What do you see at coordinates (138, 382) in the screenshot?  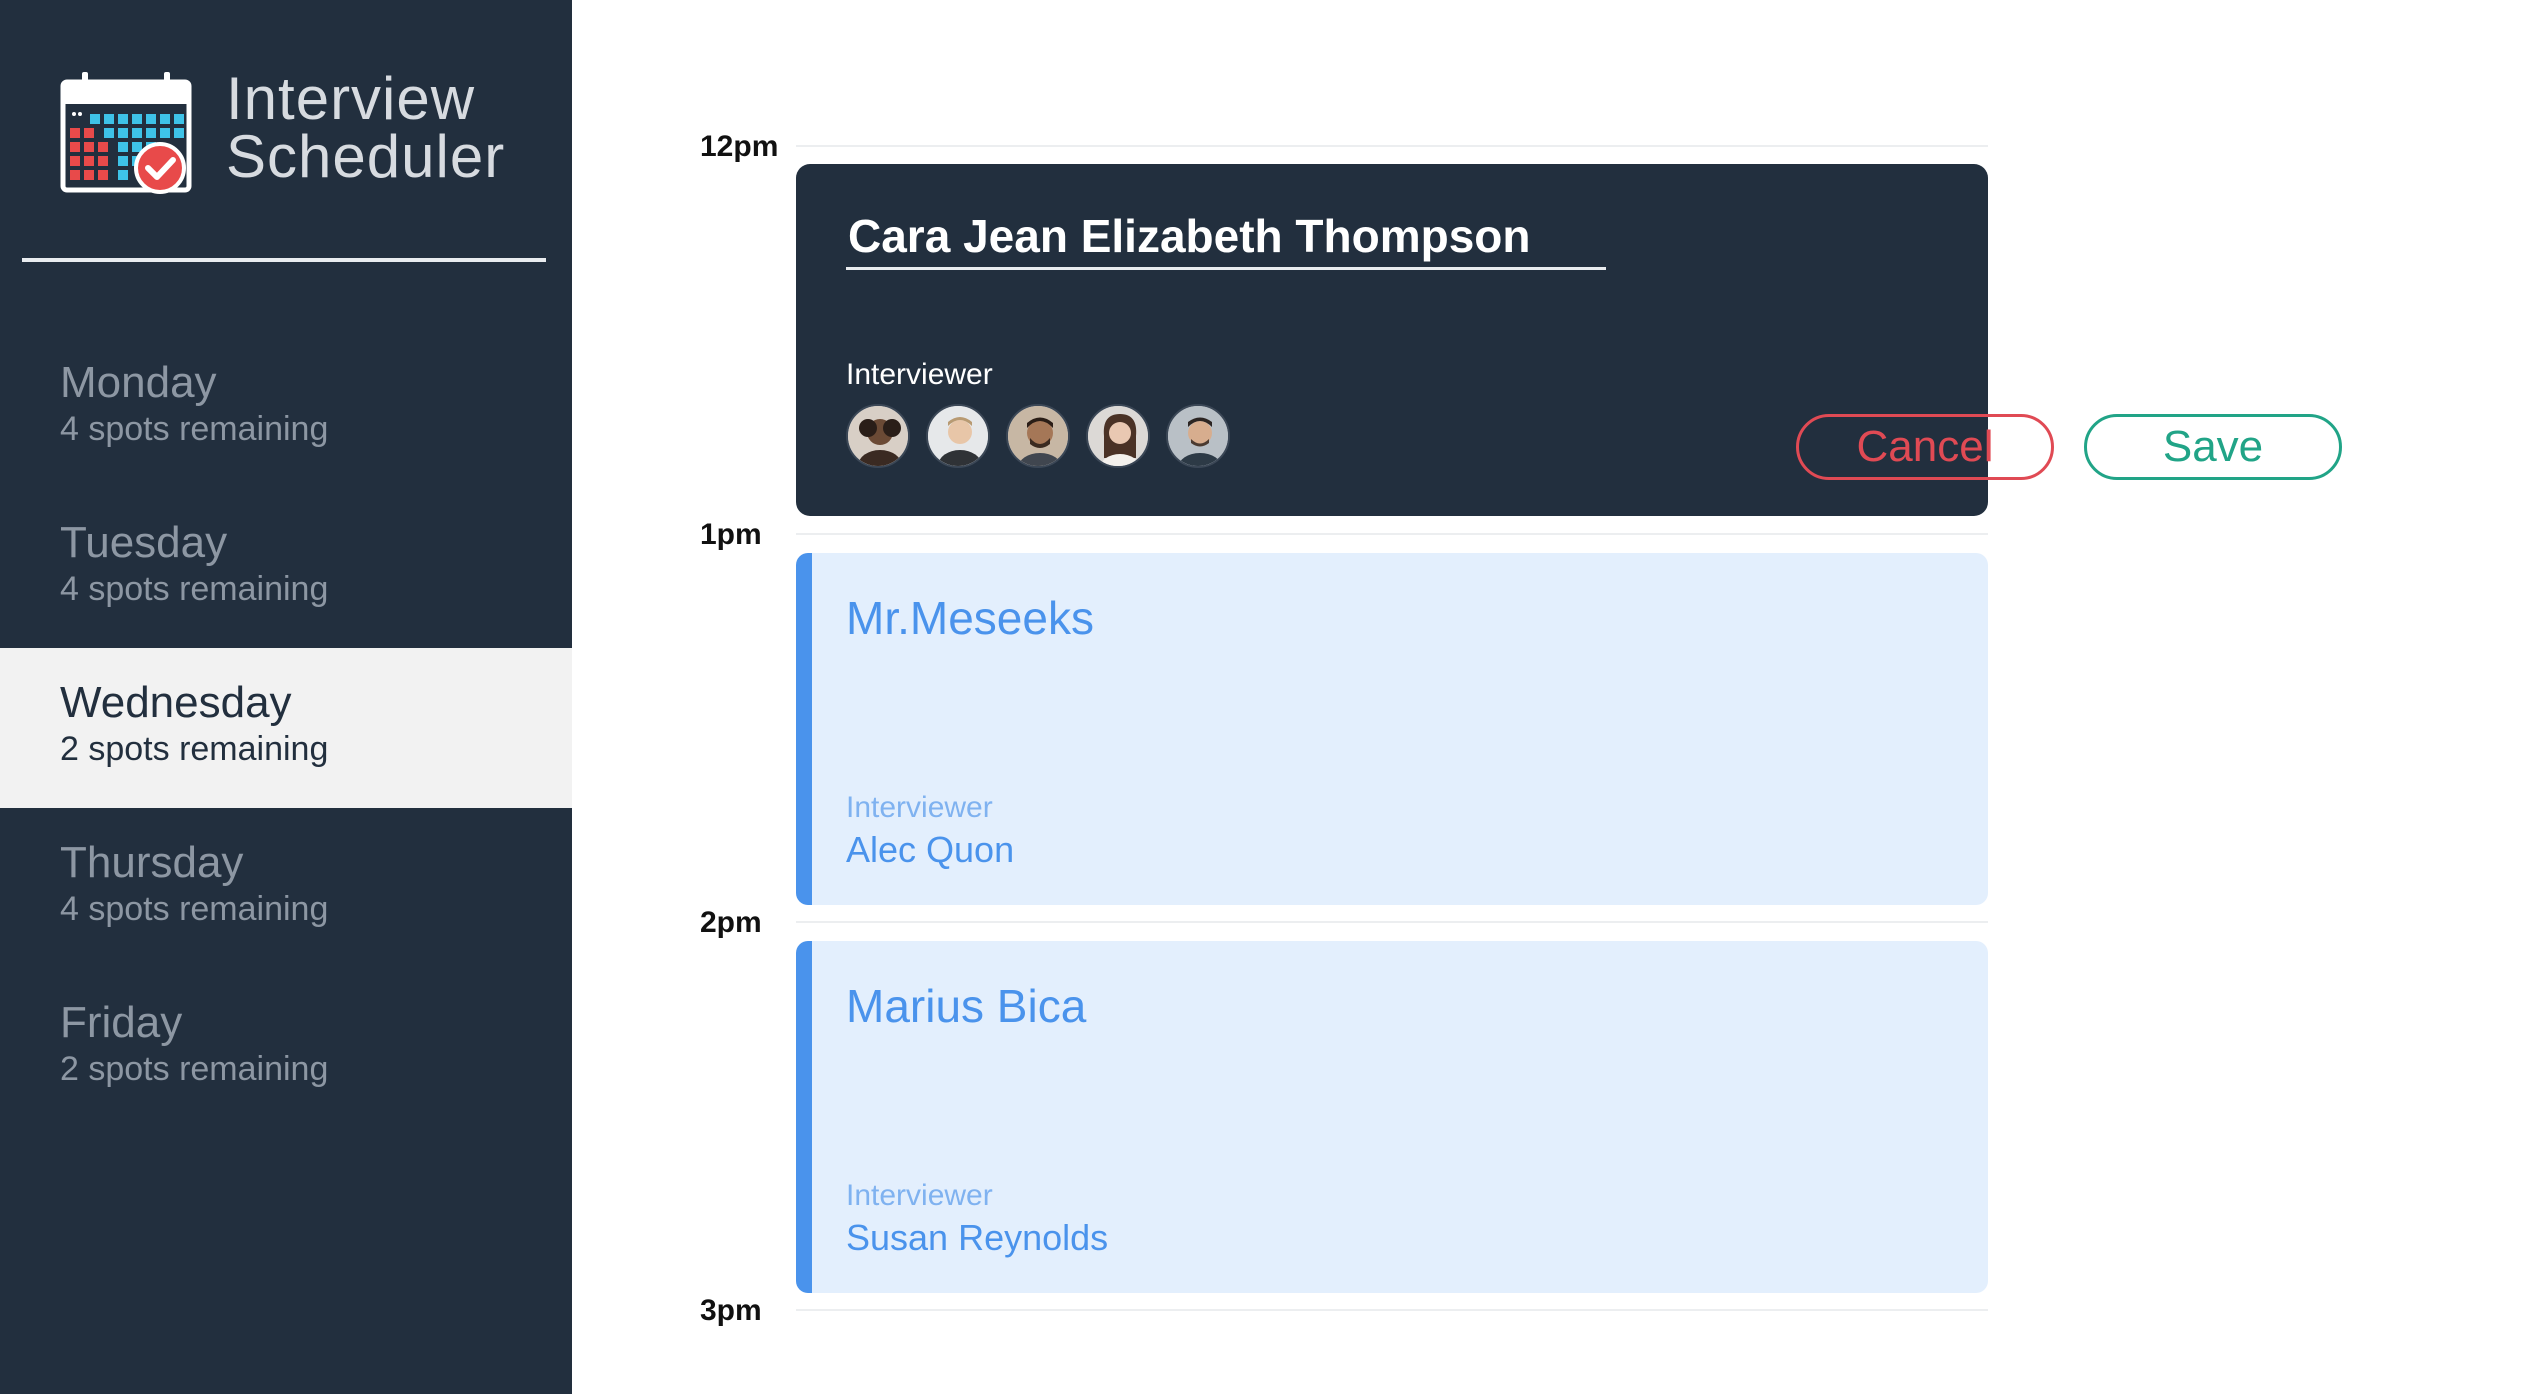 I see `day-name: Monday` at bounding box center [138, 382].